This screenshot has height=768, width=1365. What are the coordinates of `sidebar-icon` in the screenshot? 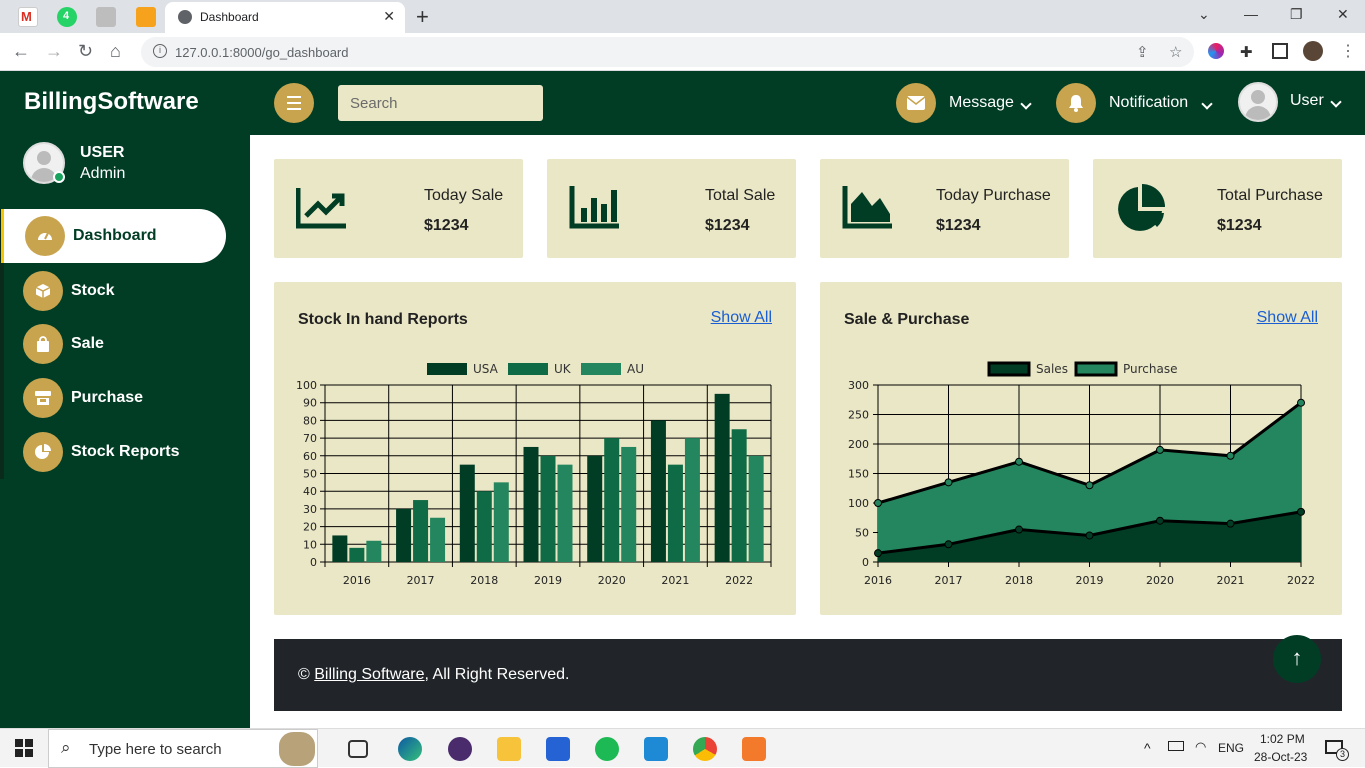 It's located at (1280, 51).